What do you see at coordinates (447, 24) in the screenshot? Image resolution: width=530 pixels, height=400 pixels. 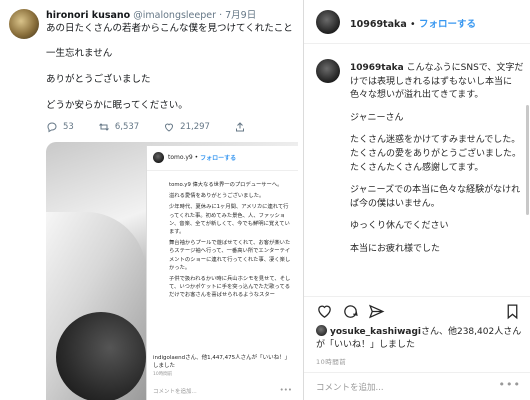 I see `follow-button: フォローする` at bounding box center [447, 24].